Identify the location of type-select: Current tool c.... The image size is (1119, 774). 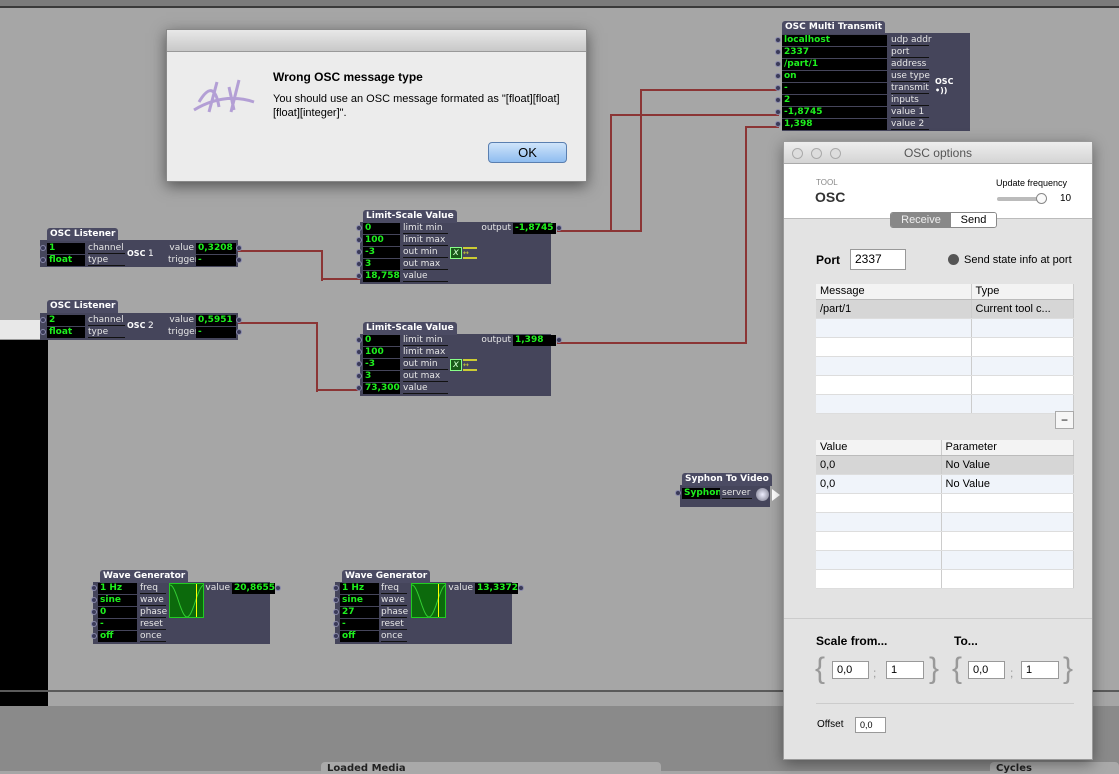
(1022, 309).